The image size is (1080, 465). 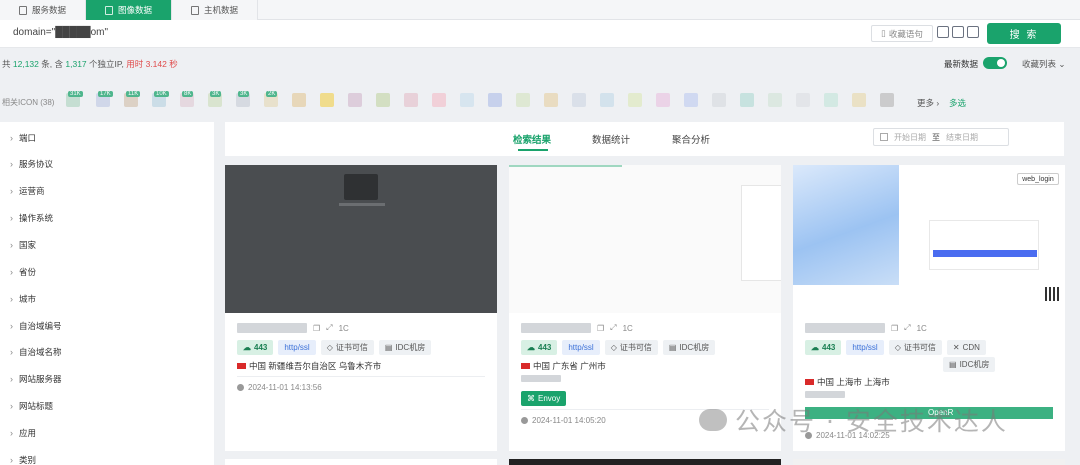 What do you see at coordinates (973, 32) in the screenshot?
I see `screenshot-icon` at bounding box center [973, 32].